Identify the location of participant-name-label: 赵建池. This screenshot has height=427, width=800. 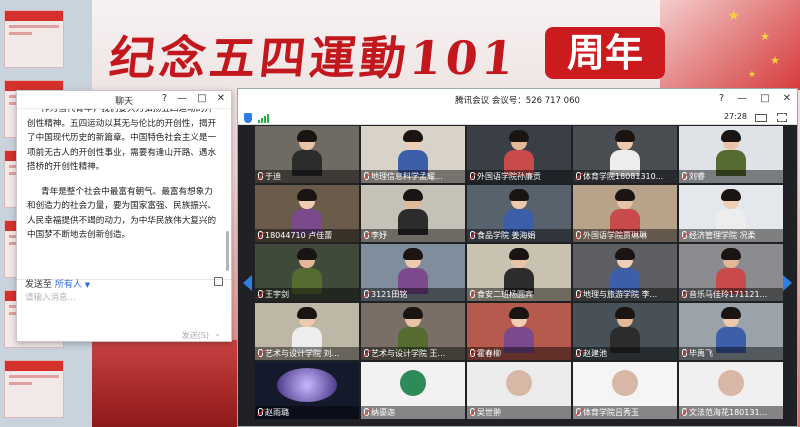
(595, 353).